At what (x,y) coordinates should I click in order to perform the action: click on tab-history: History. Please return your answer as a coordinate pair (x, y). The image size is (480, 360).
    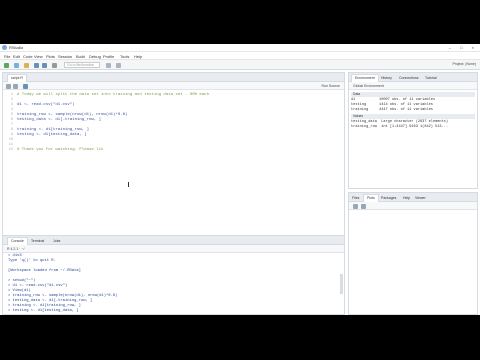
    Looking at the image, I should click on (386, 78).